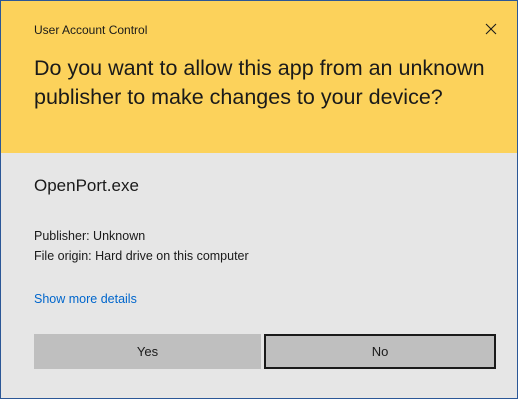 The image size is (518, 399). I want to click on publisher-info: Publisher: Unknown, so click(90, 236).